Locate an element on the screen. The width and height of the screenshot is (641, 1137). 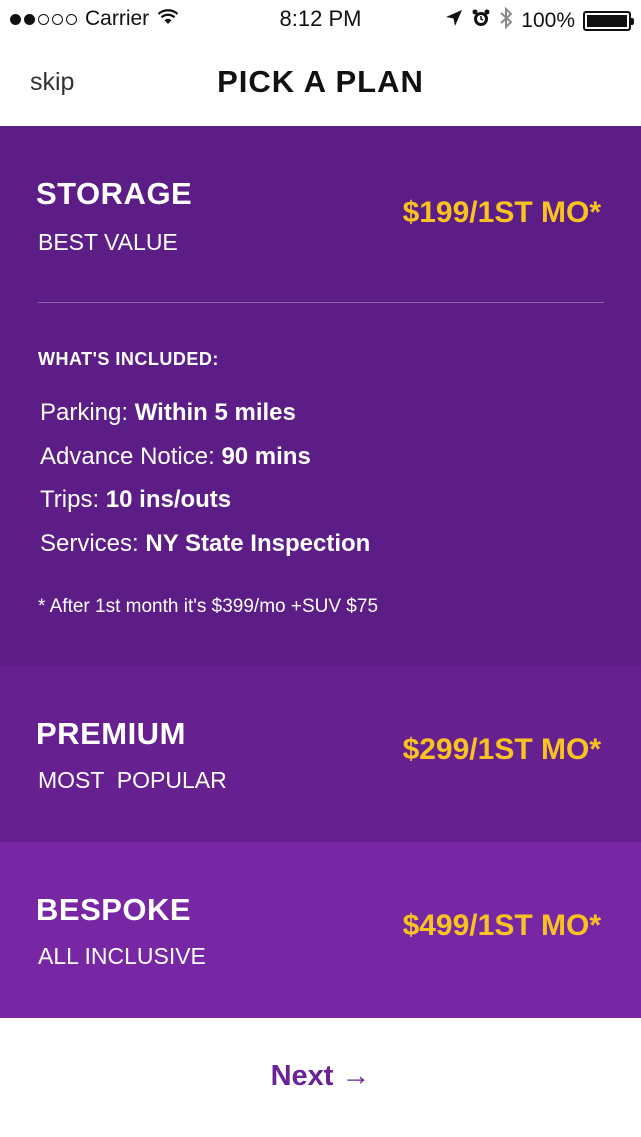
feature-value: Within 5 miles is located at coordinates (215, 412).